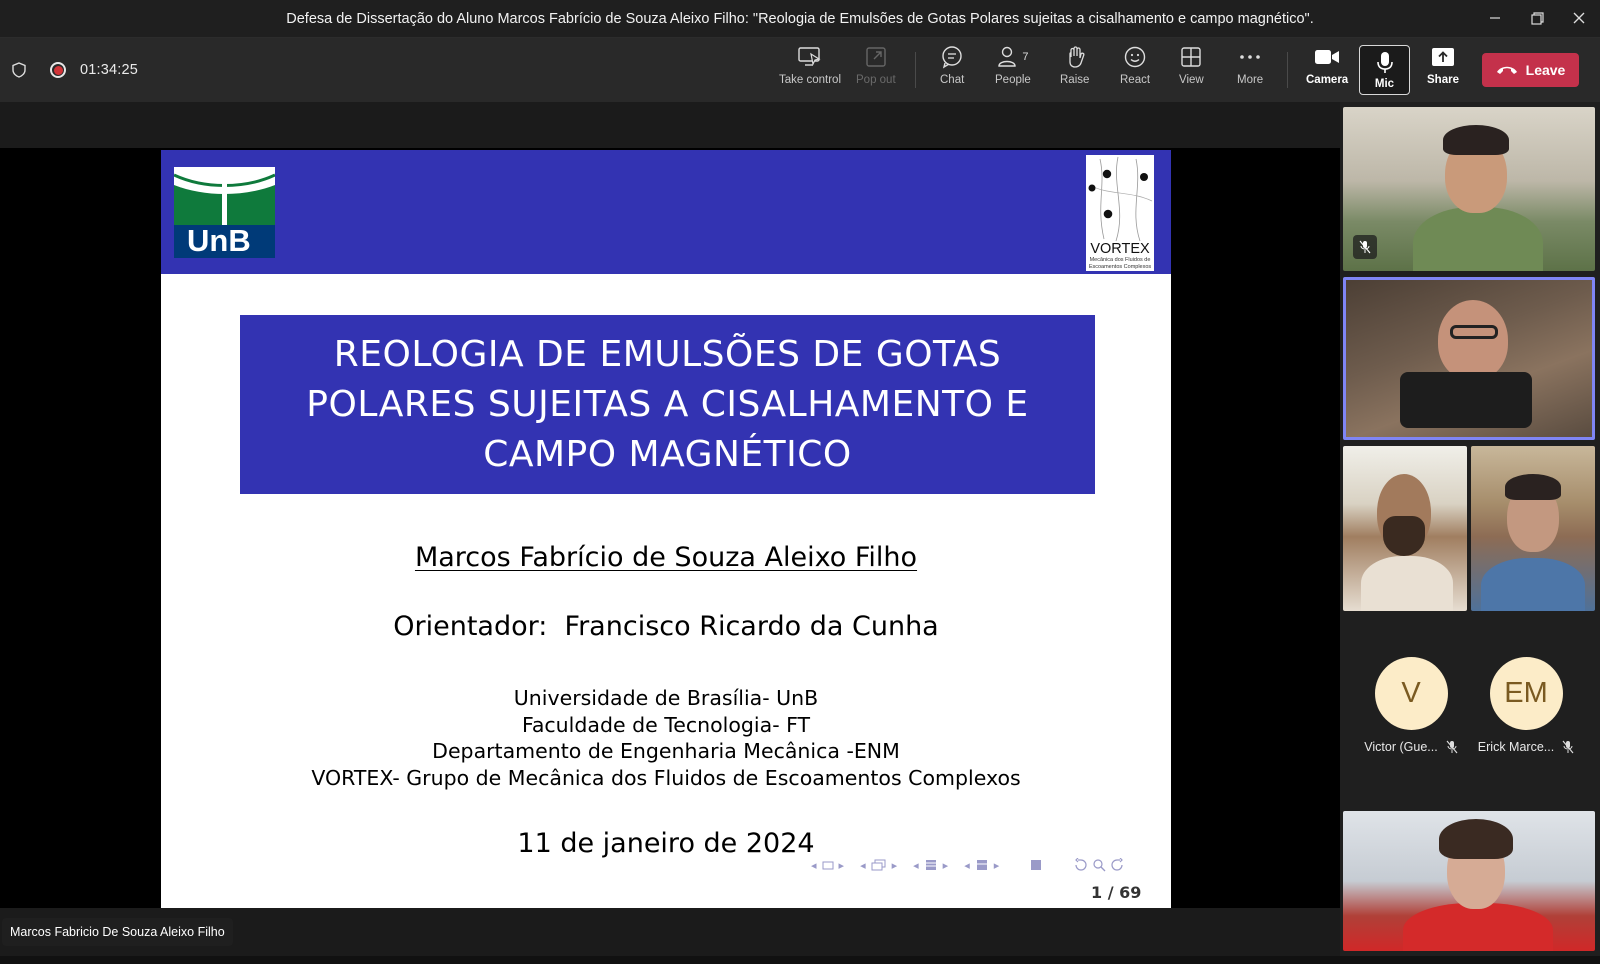 This screenshot has width=1600, height=964. Describe the element at coordinates (666, 751) in the screenshot. I see `institution-line: Departamento de Engenharia Mecânica -ENM` at that location.